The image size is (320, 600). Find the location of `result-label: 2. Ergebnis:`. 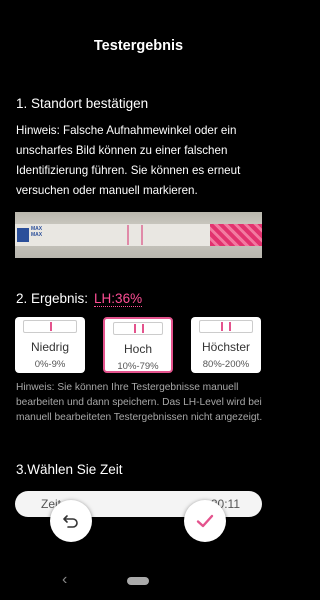

result-label: 2. Ergebnis: is located at coordinates (52, 298).